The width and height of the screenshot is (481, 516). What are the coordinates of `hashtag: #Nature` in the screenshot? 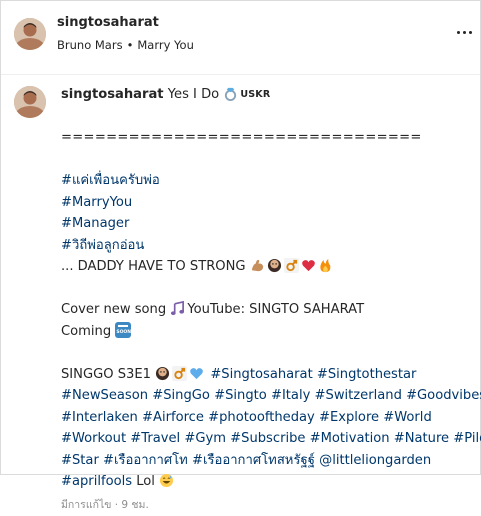 It's located at (421, 438).